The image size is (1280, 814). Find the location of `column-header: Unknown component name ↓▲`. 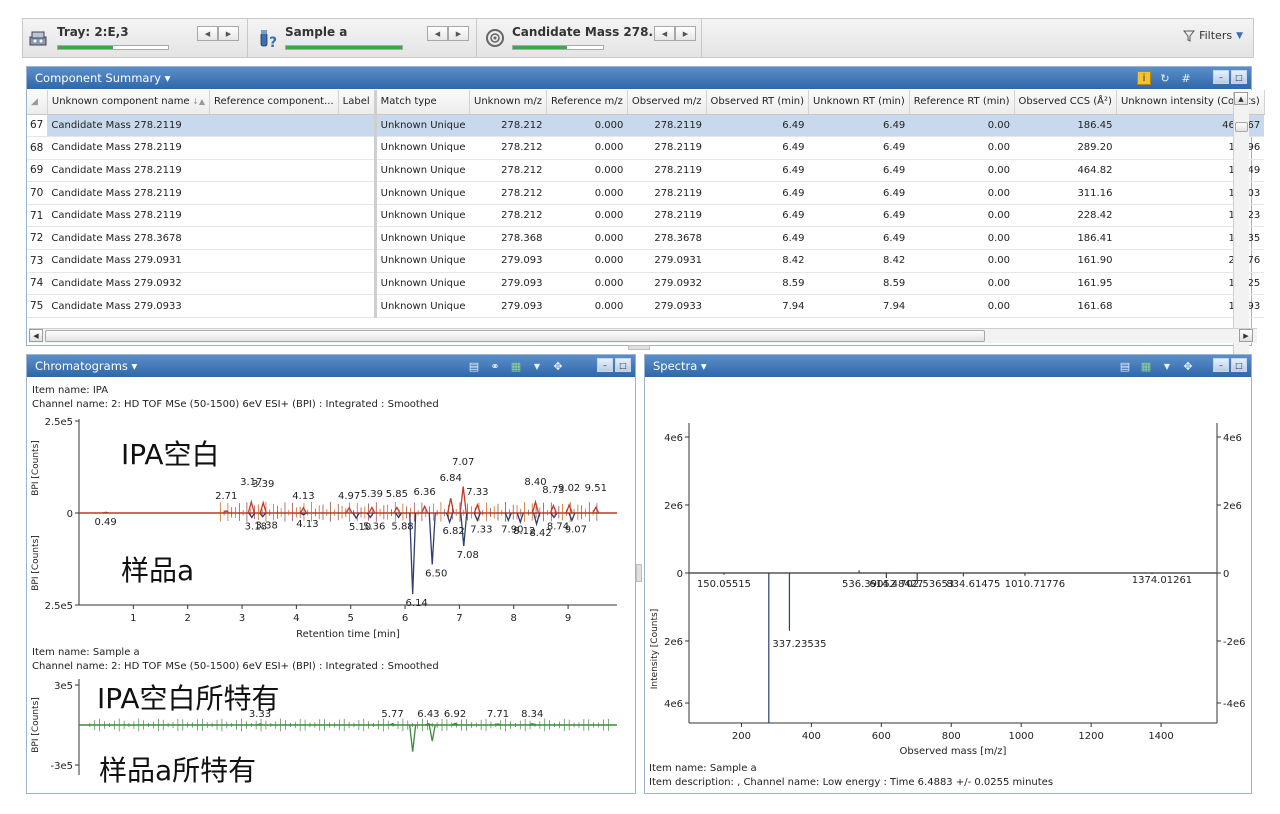

column-header: Unknown component name ↓▲ is located at coordinates (129, 102).